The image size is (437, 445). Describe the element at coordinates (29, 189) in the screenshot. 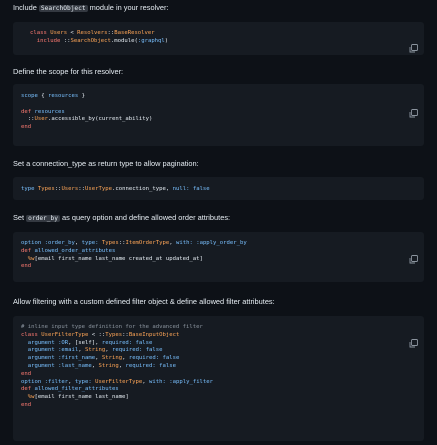

I see `code-token: type` at that location.